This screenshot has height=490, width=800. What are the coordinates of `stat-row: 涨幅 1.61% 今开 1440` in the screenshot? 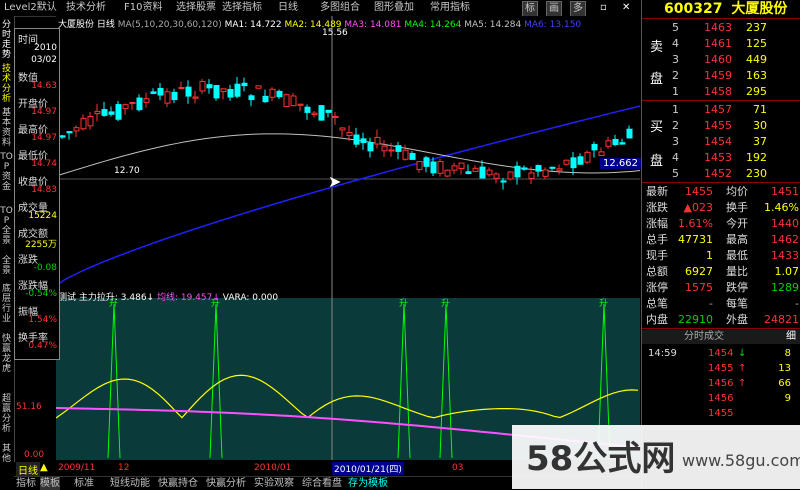 It's located at (721, 224).